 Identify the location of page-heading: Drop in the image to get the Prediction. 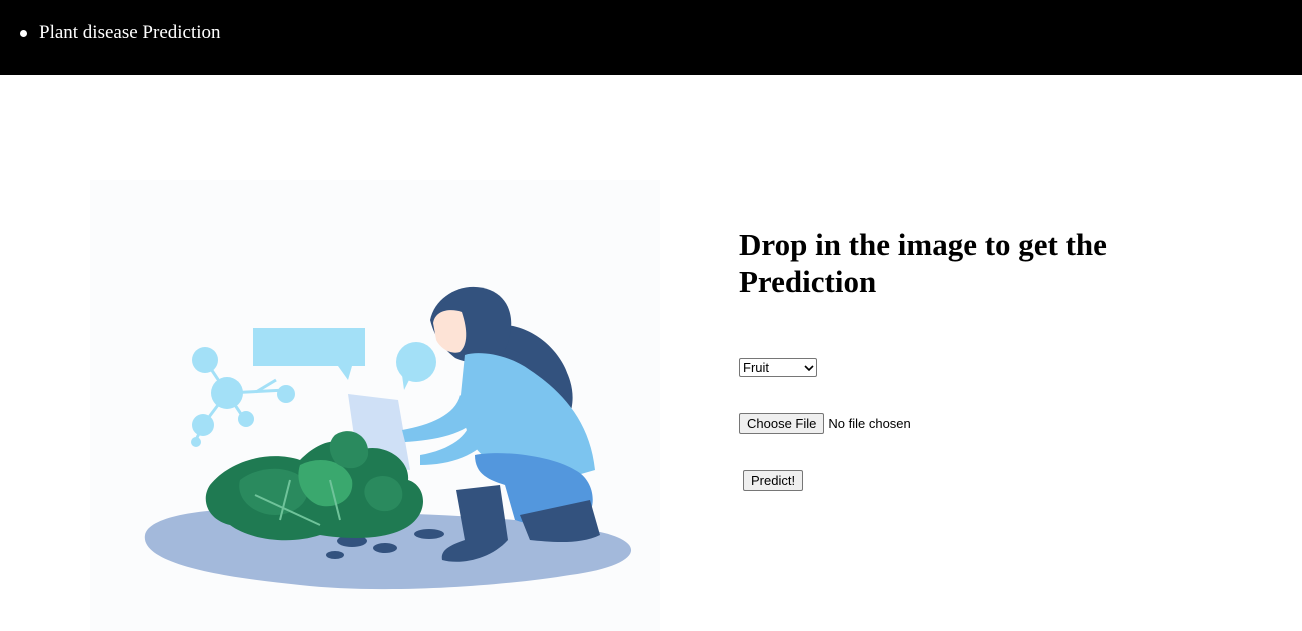
(923, 263).